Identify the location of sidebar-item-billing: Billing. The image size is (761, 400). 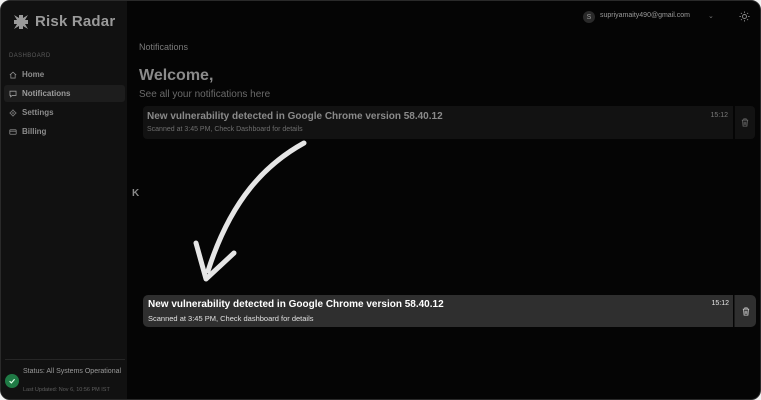
(64, 131).